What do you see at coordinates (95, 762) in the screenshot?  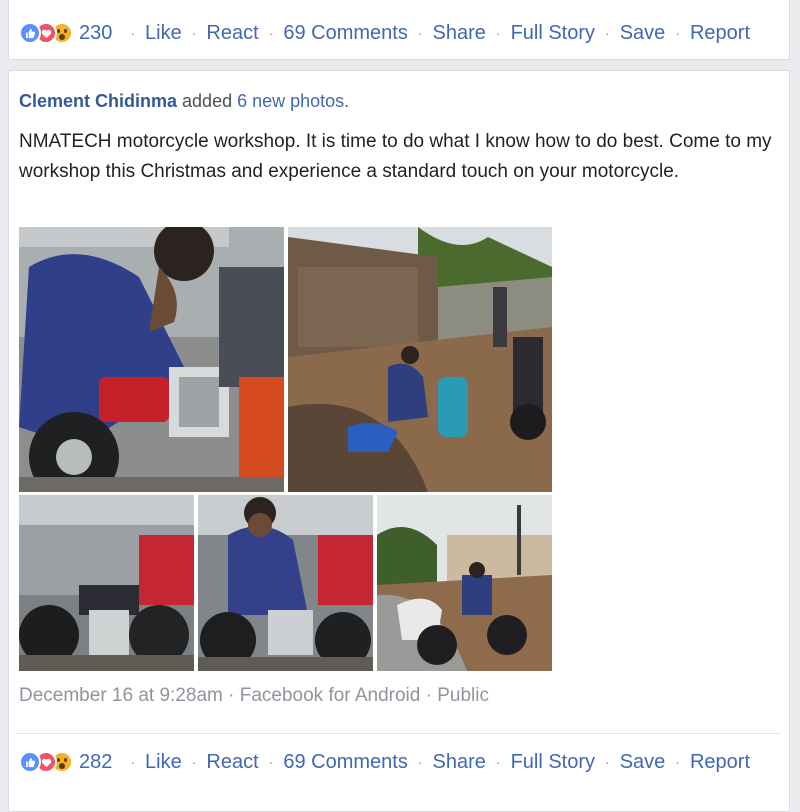 I see `reaction-count: 282` at bounding box center [95, 762].